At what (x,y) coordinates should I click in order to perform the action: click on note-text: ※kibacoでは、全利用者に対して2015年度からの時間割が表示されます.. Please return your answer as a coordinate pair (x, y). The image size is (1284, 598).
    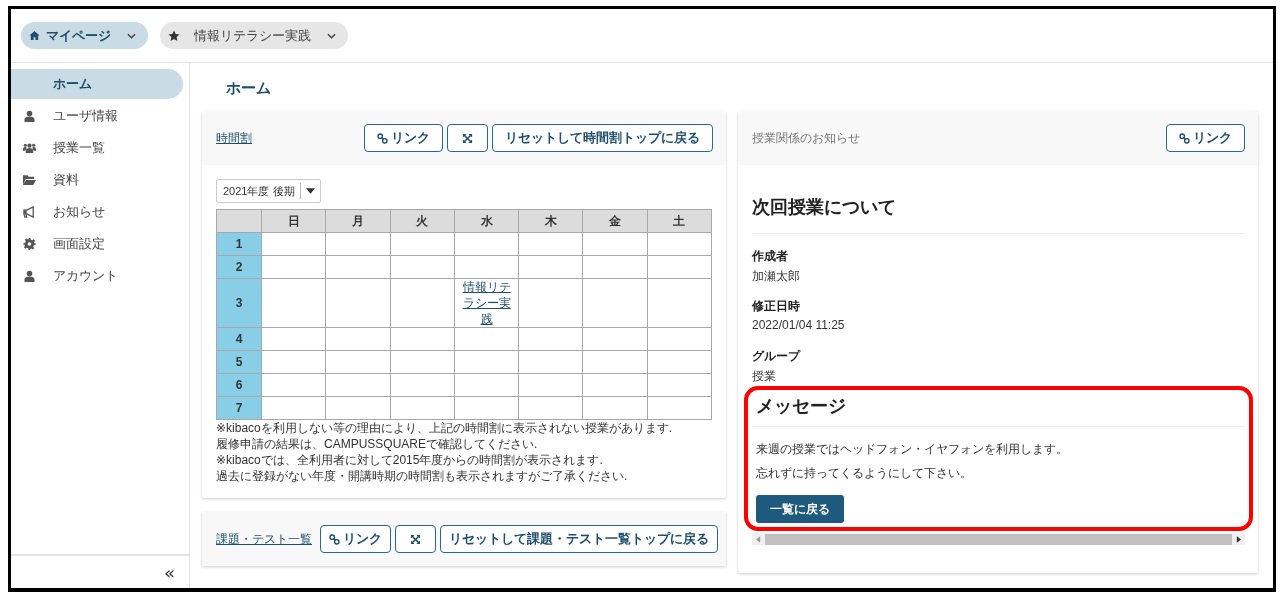
    Looking at the image, I should click on (410, 460).